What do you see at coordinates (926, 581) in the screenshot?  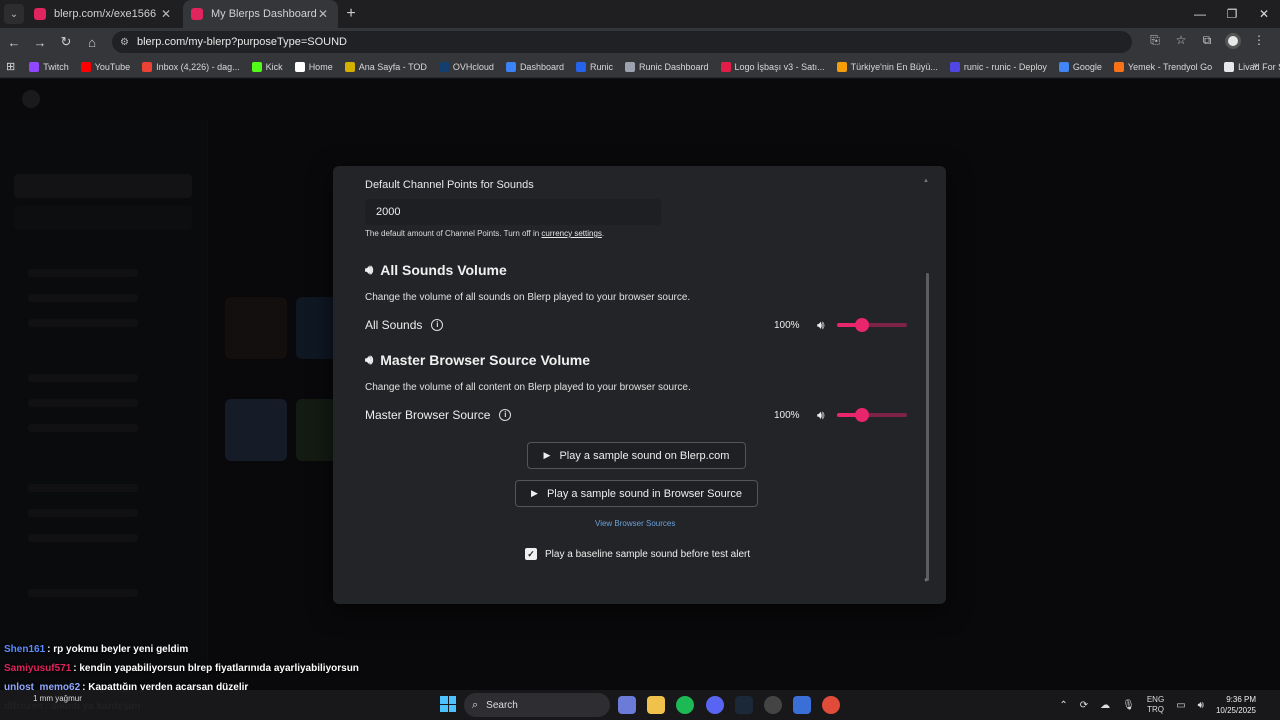 I see `scroll-down-arrow-icon: ▼` at bounding box center [926, 581].